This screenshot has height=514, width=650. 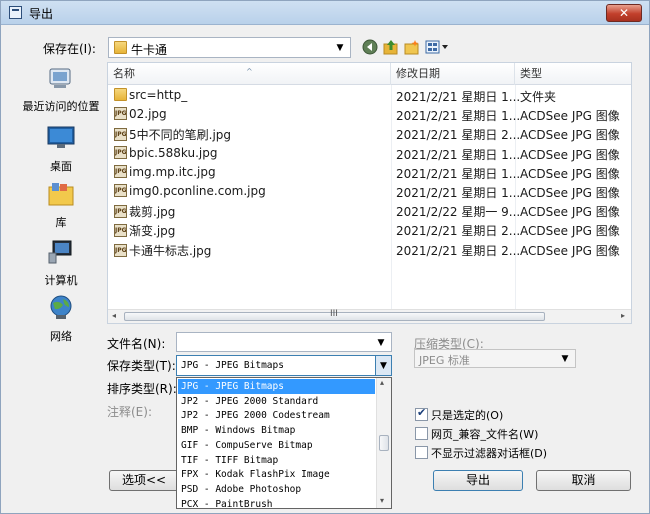 I want to click on save-type-select: JPG - JPEG Bitmaps ▼, so click(x=284, y=365).